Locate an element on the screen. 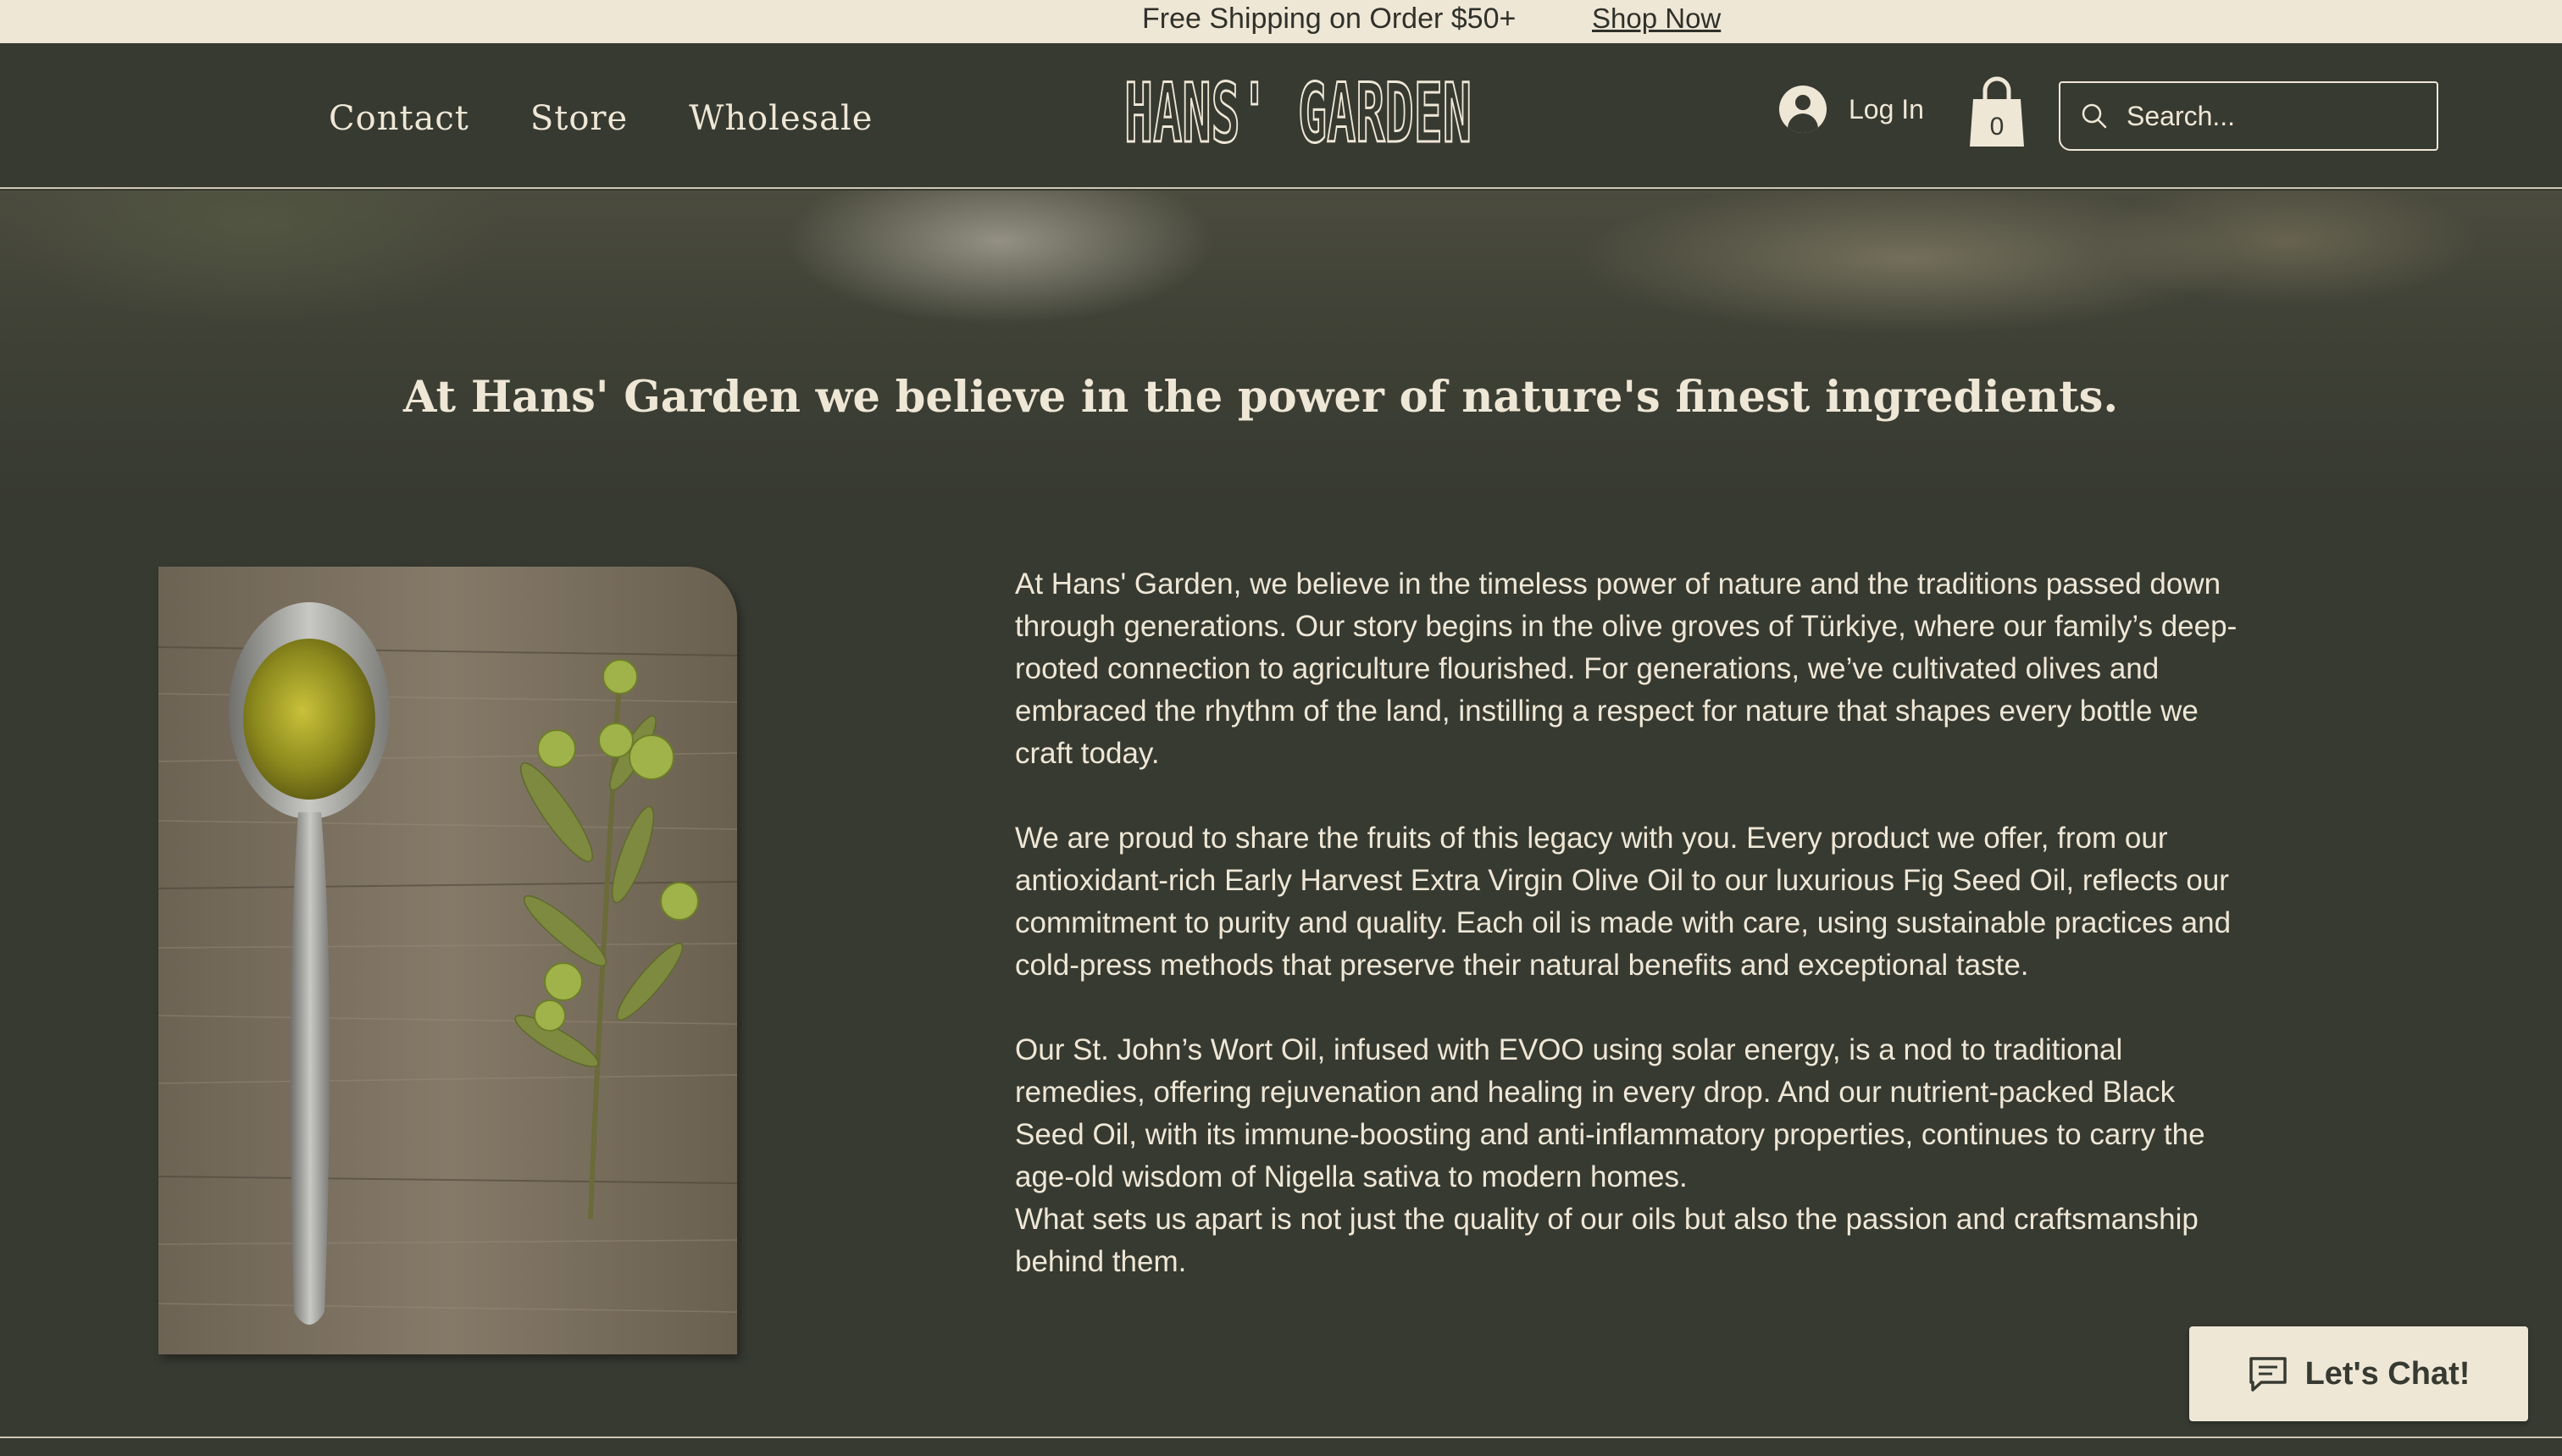  chat-button: Let's Chat! is located at coordinates (2358, 1373).